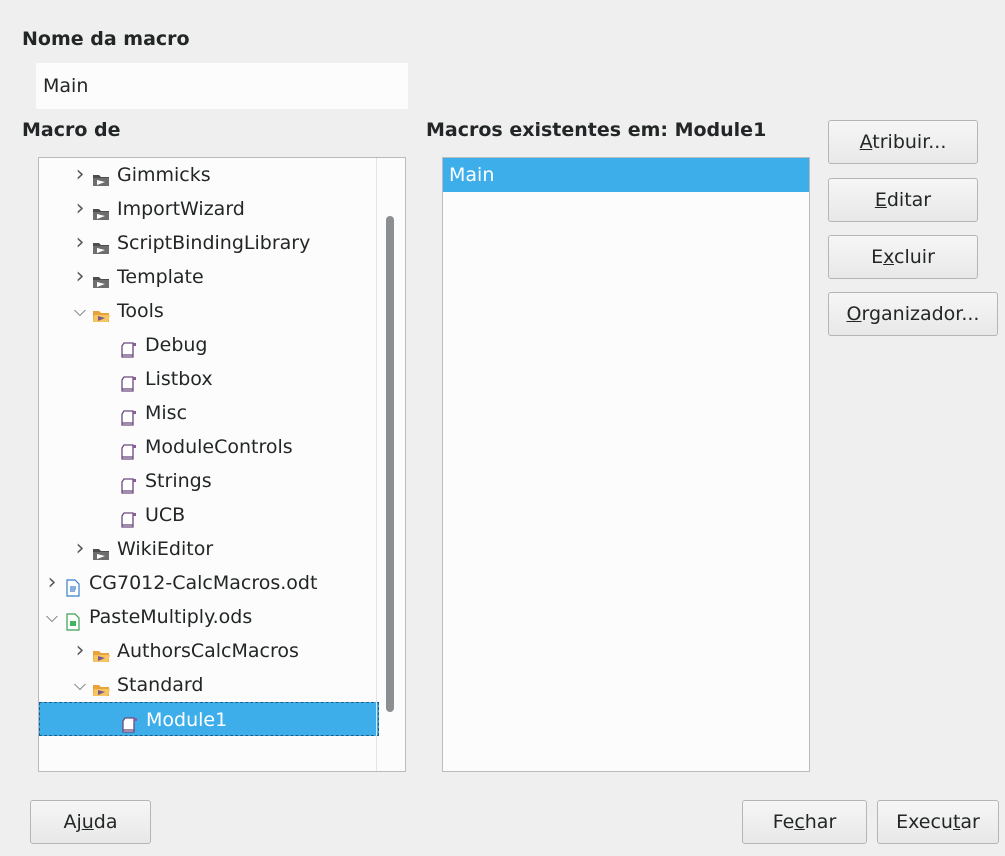 The height and width of the screenshot is (856, 1005). I want to click on writer-doc-icon, so click(73, 585).